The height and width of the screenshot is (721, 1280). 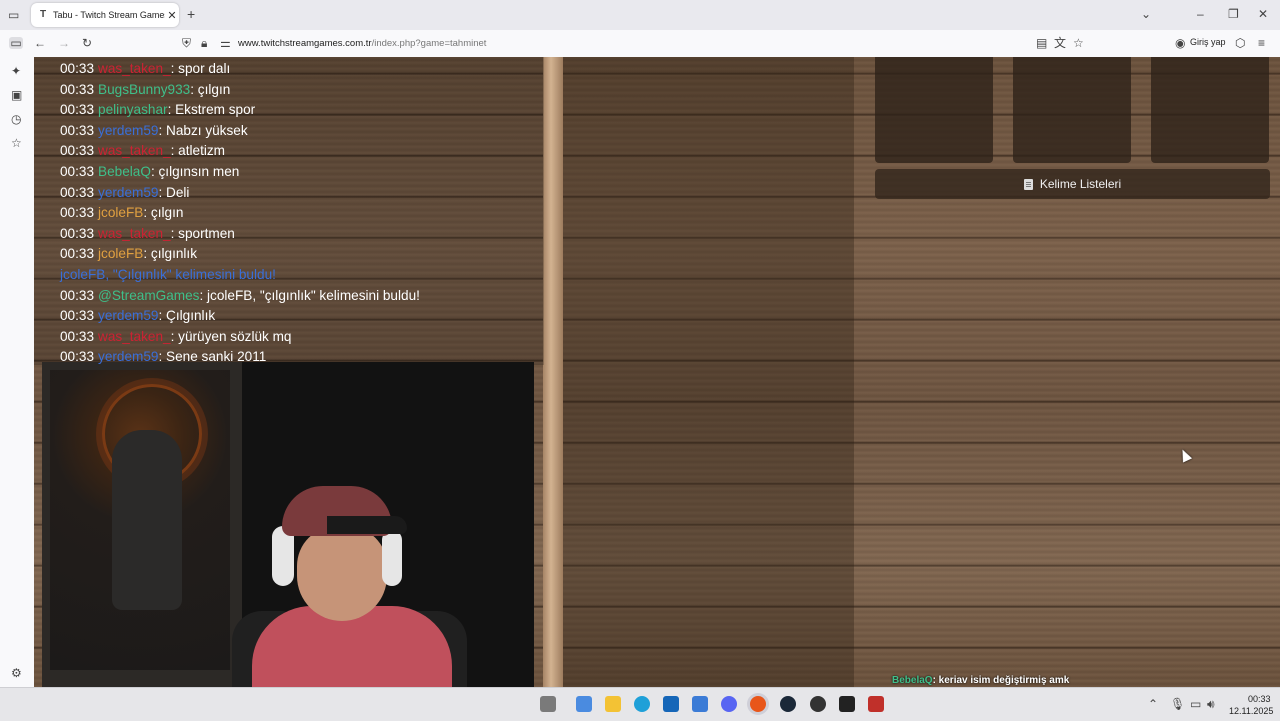 I want to click on chat-message: 00:33 pelinyashar: Ekstrem spor, so click(x=157, y=110).